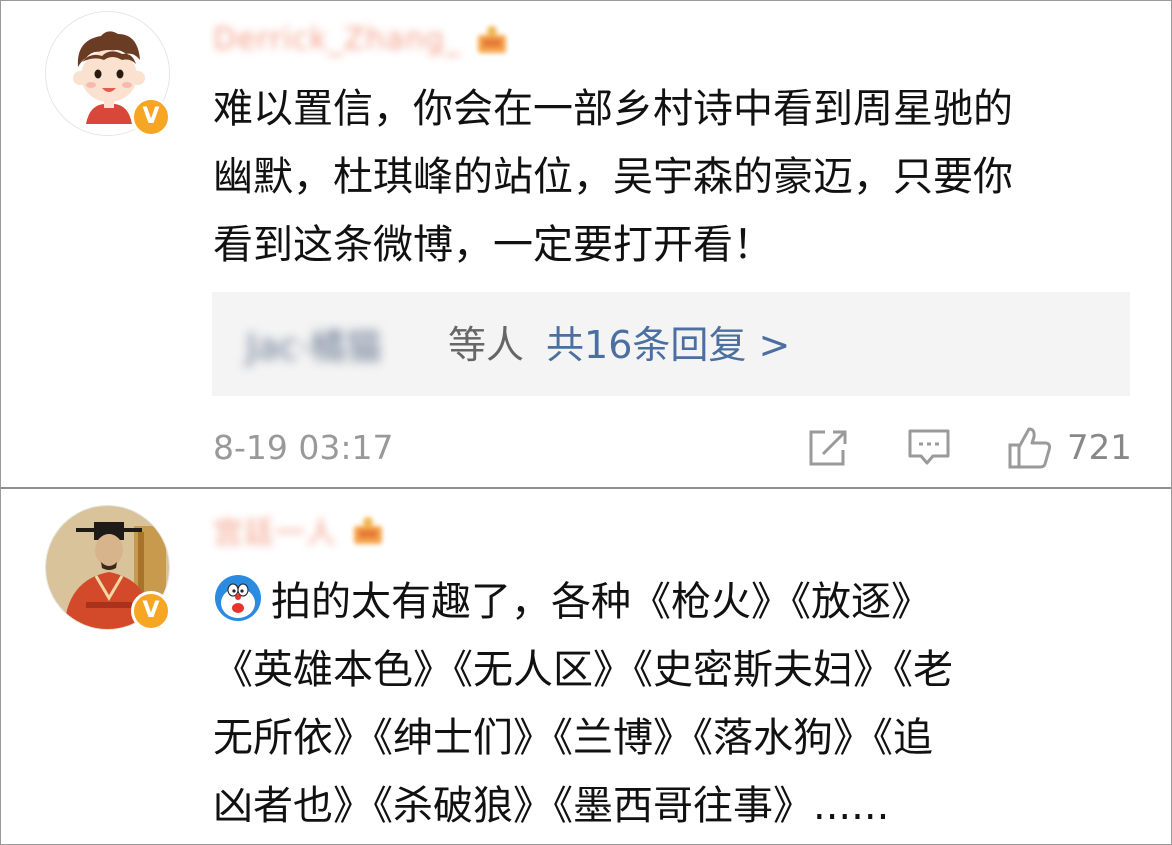  I want to click on reply-usernames: Jac·橘猫, so click(314, 347).